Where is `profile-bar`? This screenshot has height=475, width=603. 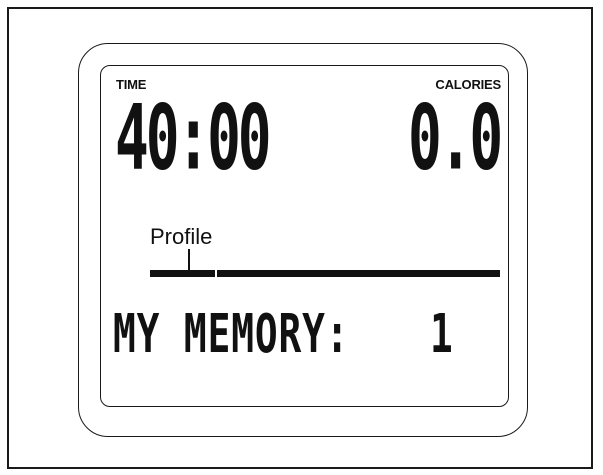 profile-bar is located at coordinates (325, 273).